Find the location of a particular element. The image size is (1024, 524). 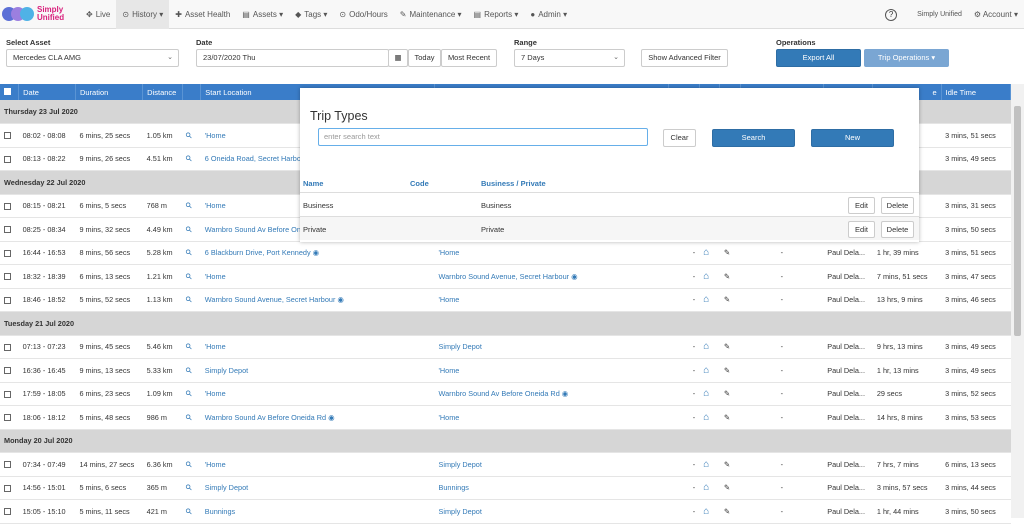

nav-item: ◆ Tags ▾ is located at coordinates (311, 14).